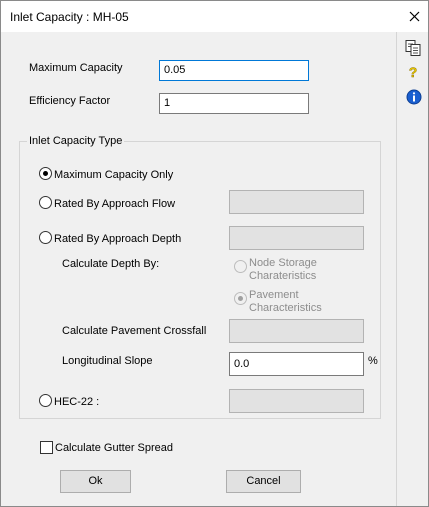  I want to click on close-icon, so click(414, 16).